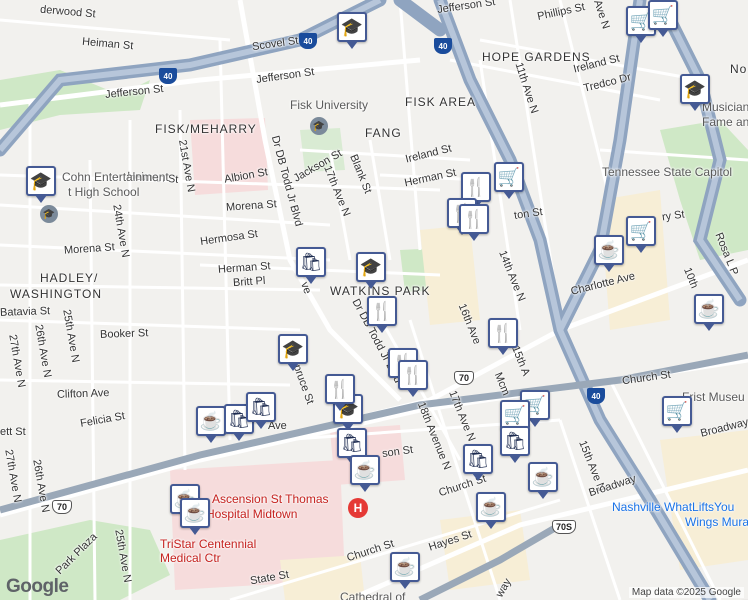  I want to click on area-label-hadley: HADLEY/, so click(69, 278).